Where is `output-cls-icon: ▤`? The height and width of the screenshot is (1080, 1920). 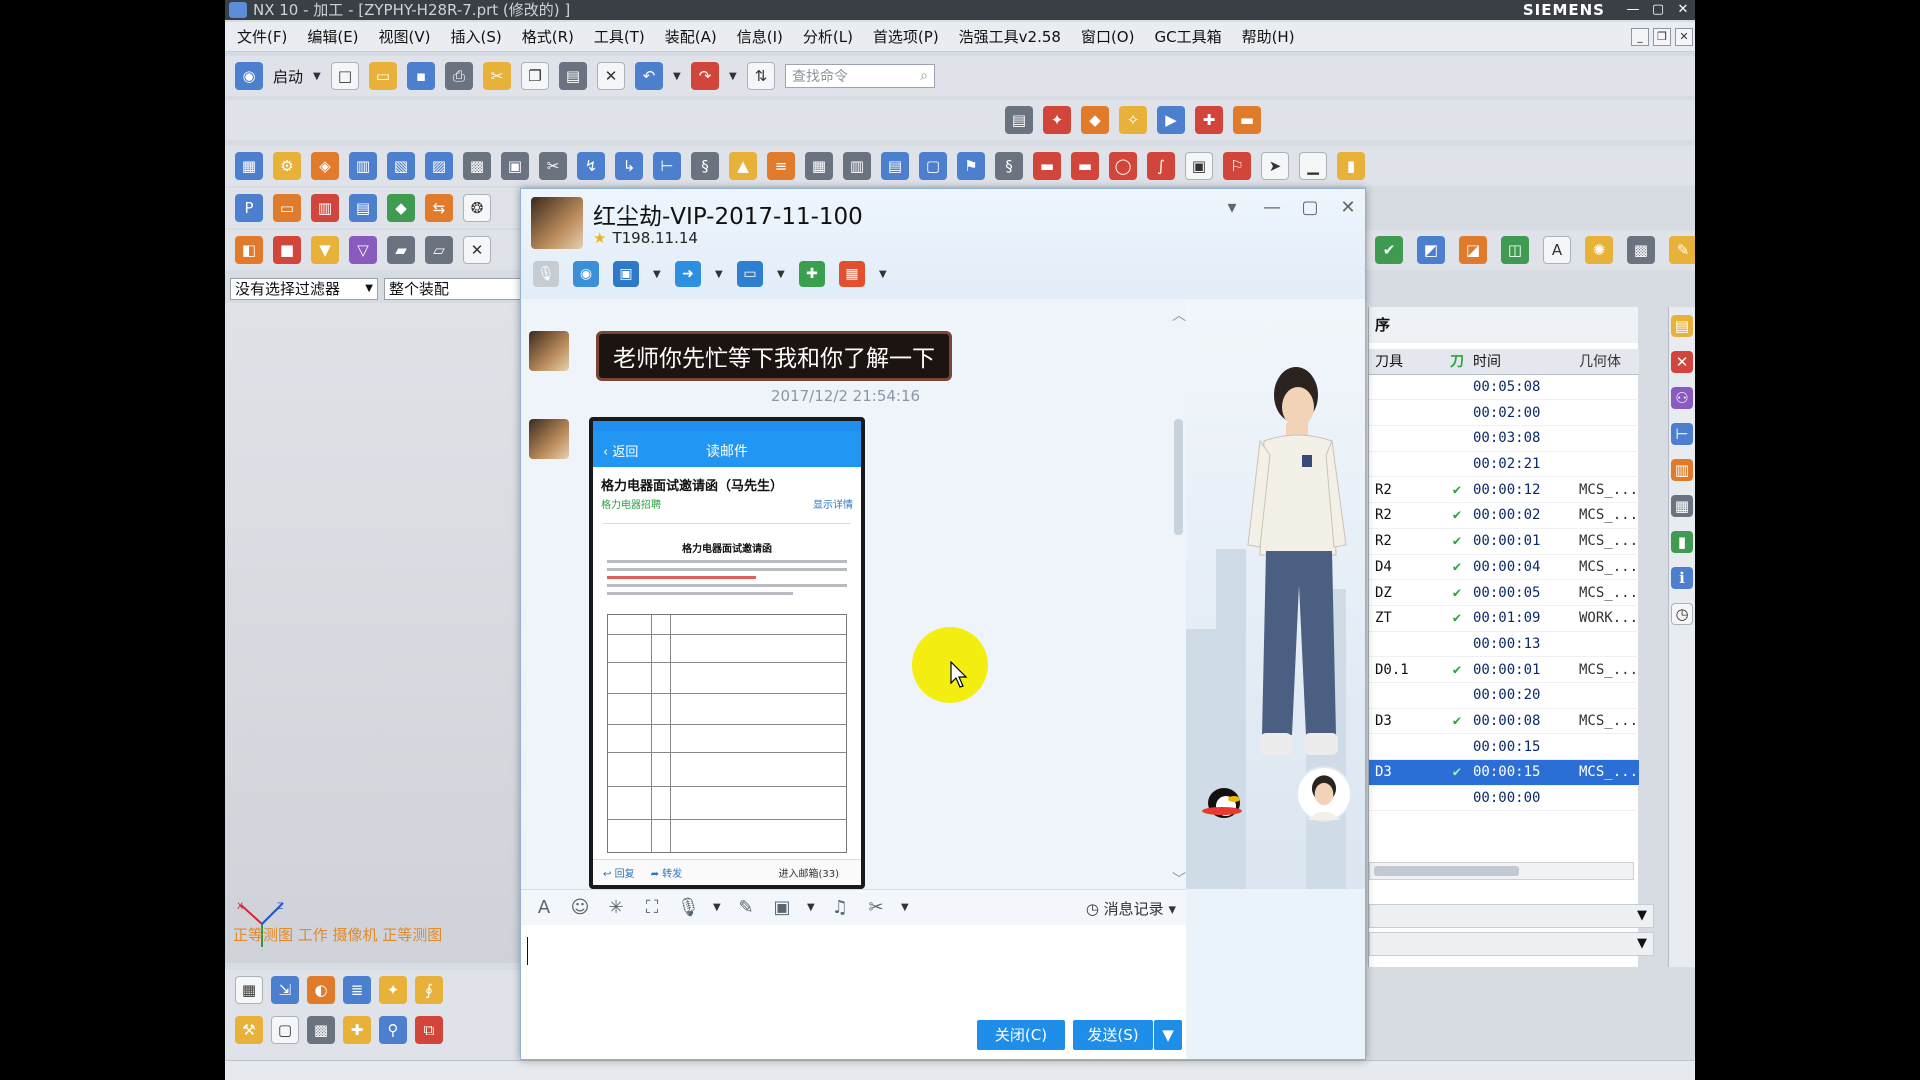 output-cls-icon: ▤ is located at coordinates (895, 166).